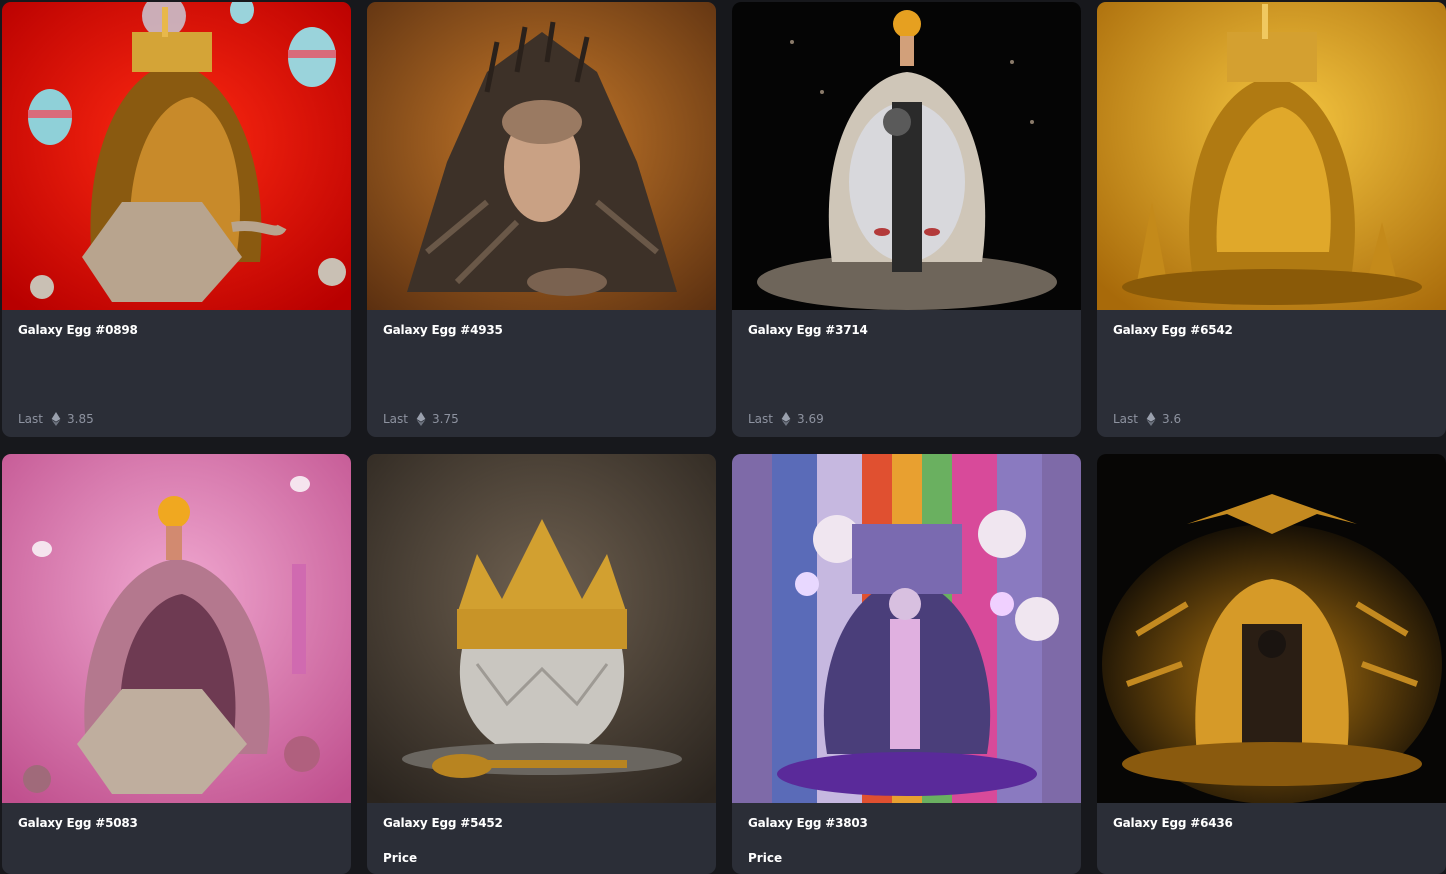  What do you see at coordinates (78, 823) in the screenshot?
I see `nft-title: Galaxy Egg #5083` at bounding box center [78, 823].